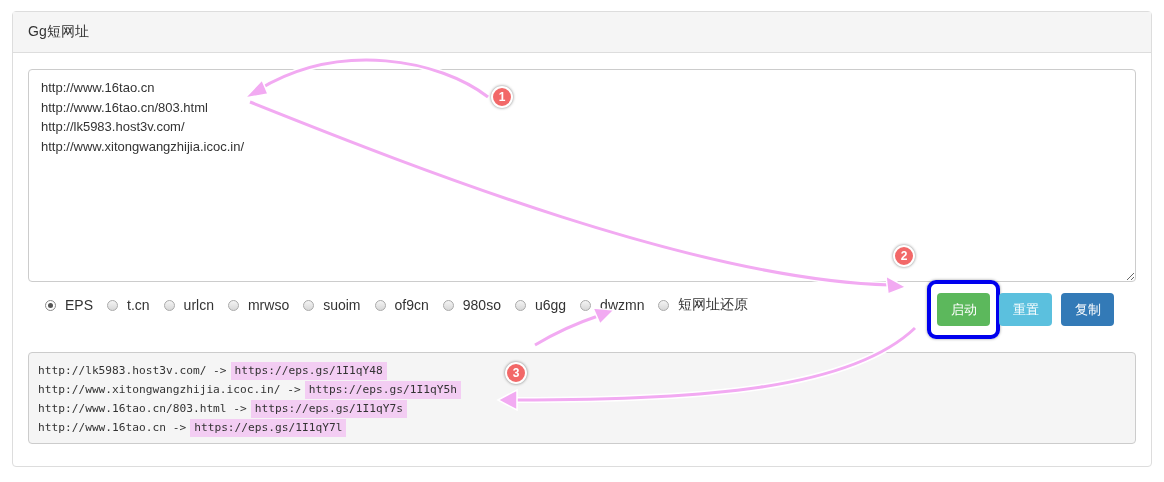 Image resolution: width=1164 pixels, height=482 pixels. What do you see at coordinates (411, 305) in the screenshot?
I see `radio-label: of9cn` at bounding box center [411, 305].